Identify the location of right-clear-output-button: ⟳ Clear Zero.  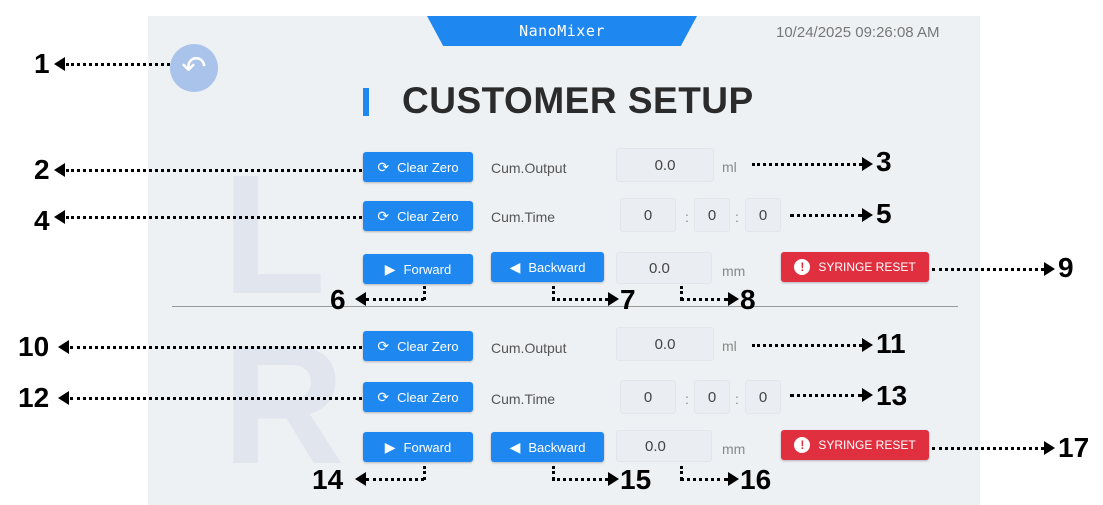
(418, 346).